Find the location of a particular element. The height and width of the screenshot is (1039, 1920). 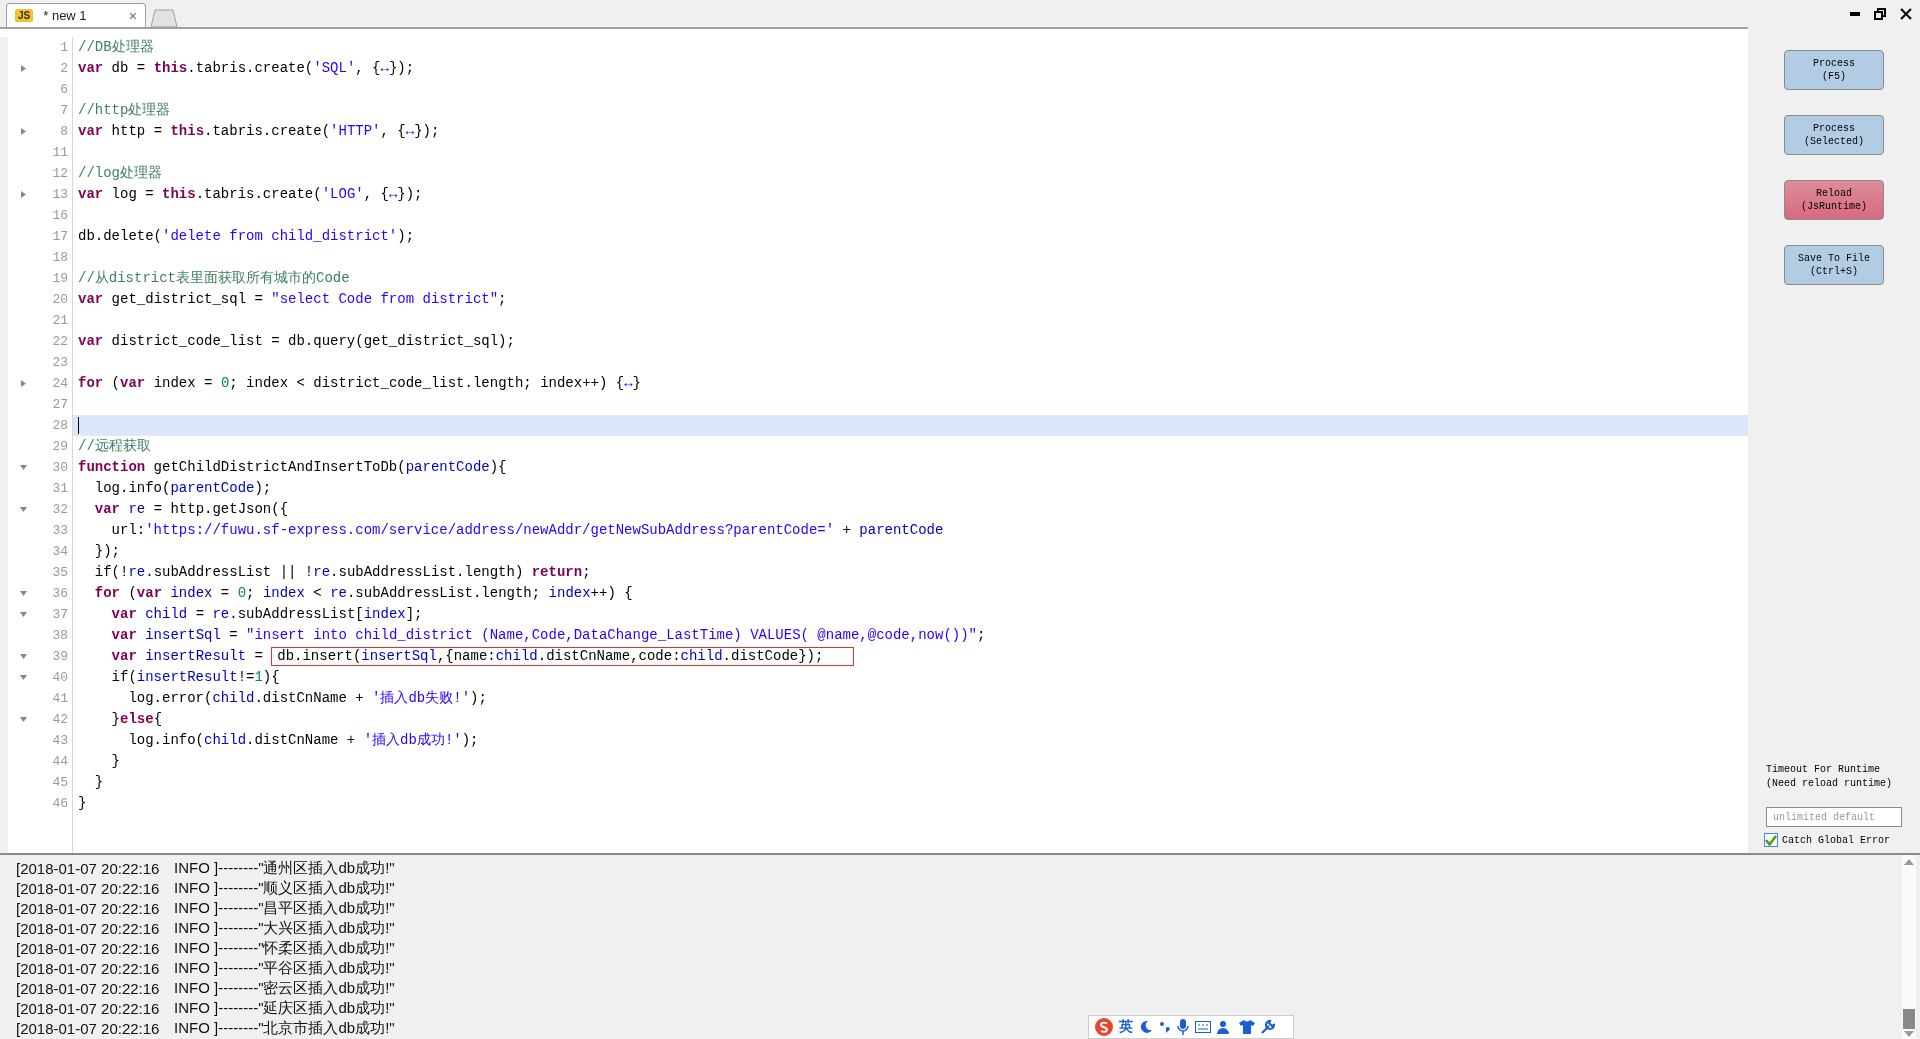

line-number: 13 is located at coordinates (59, 194).